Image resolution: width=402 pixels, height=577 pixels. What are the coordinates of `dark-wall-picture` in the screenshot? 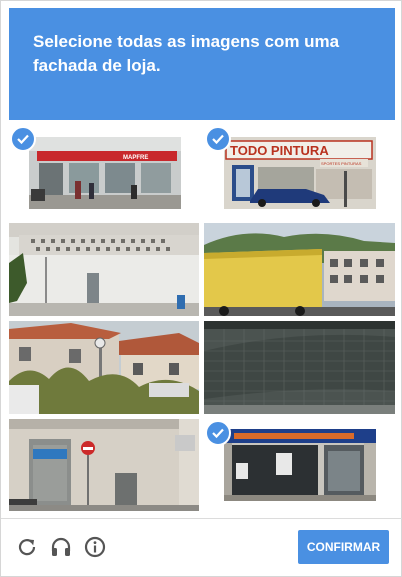 It's located at (299, 367).